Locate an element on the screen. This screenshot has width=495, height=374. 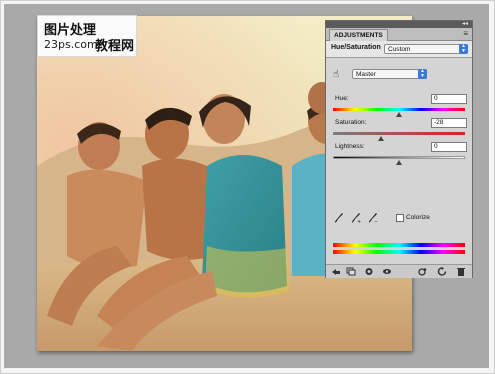
visibility-eye-icon is located at coordinates (387, 271).